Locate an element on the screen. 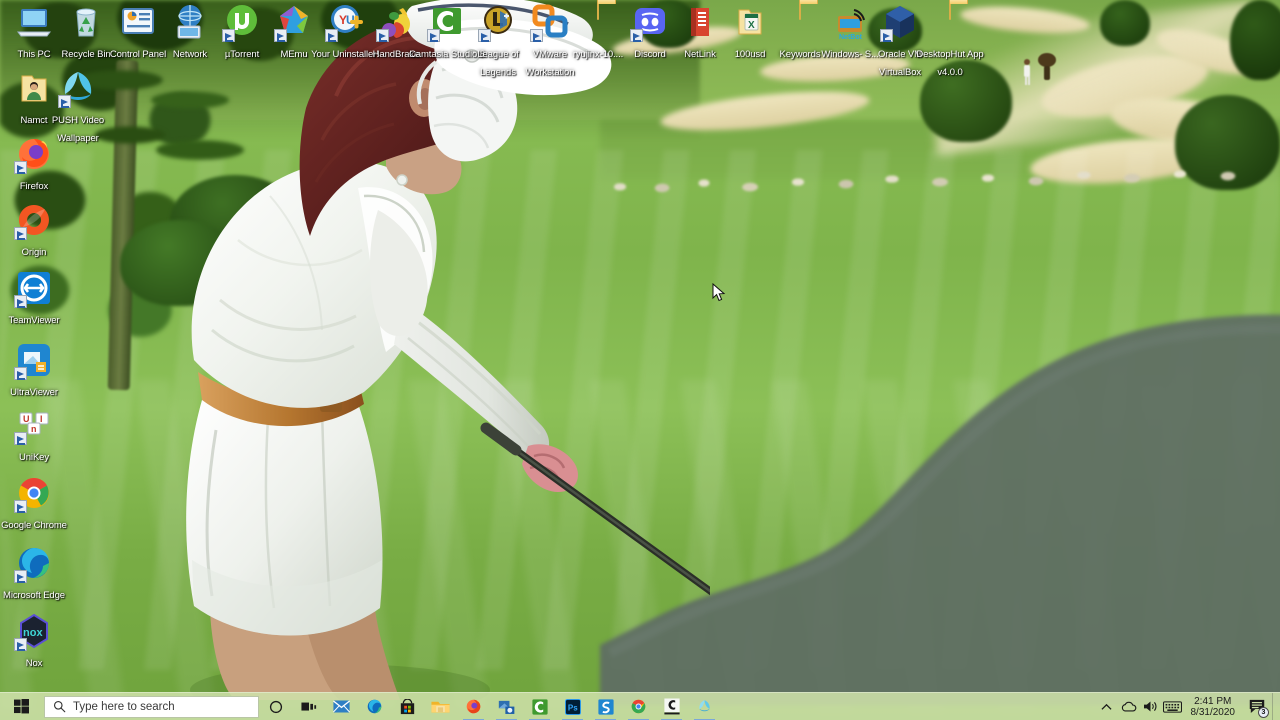  keyboard-icon is located at coordinates (1172, 706).